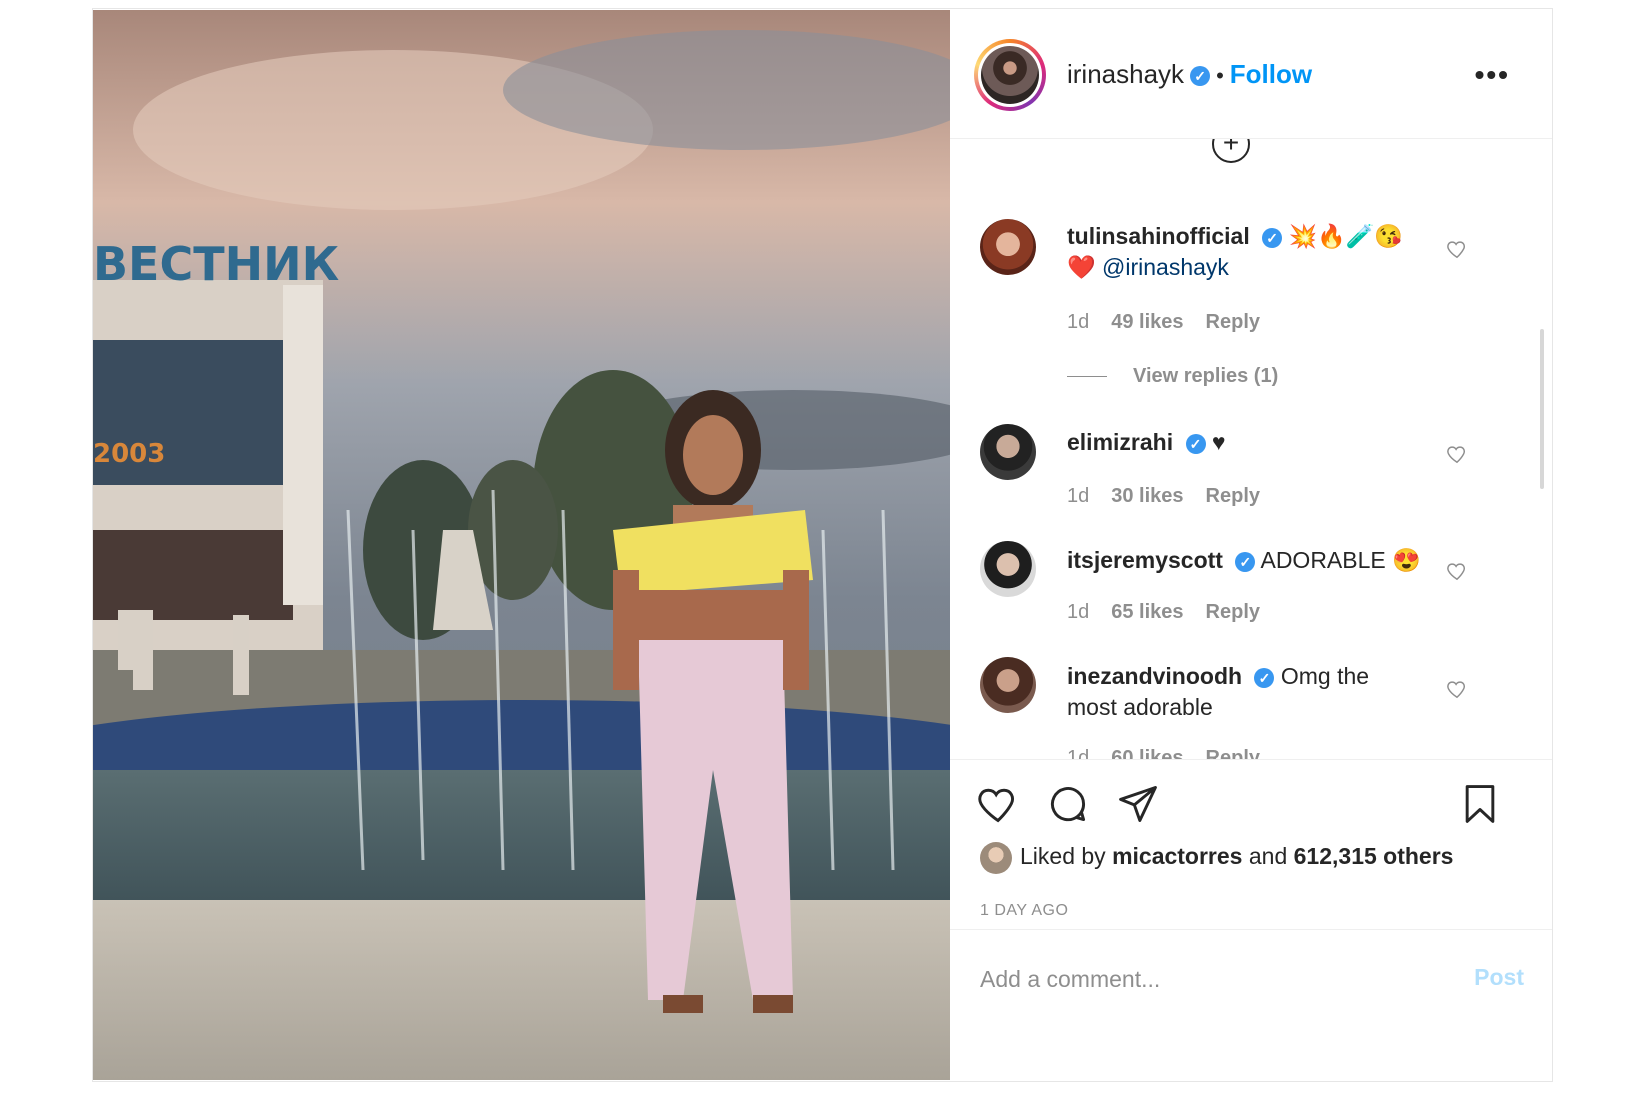  Describe the element at coordinates (1087, 377) in the screenshot. I see `view-replies-line` at that location.